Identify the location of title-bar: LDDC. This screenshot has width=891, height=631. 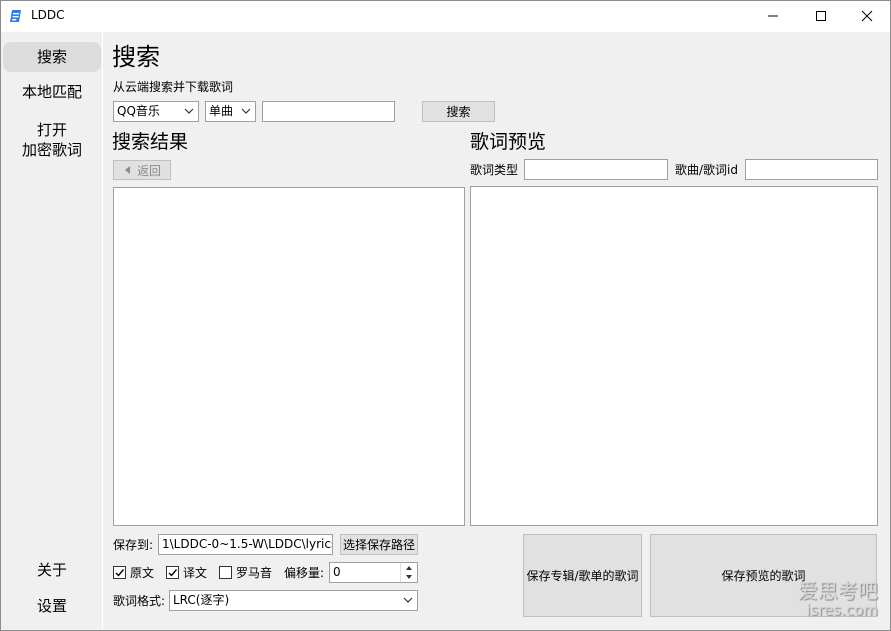
(445, 16).